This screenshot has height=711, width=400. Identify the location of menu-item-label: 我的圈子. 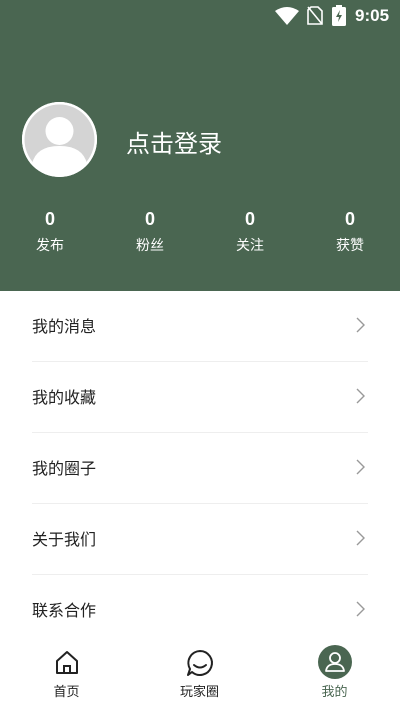
(64, 468).